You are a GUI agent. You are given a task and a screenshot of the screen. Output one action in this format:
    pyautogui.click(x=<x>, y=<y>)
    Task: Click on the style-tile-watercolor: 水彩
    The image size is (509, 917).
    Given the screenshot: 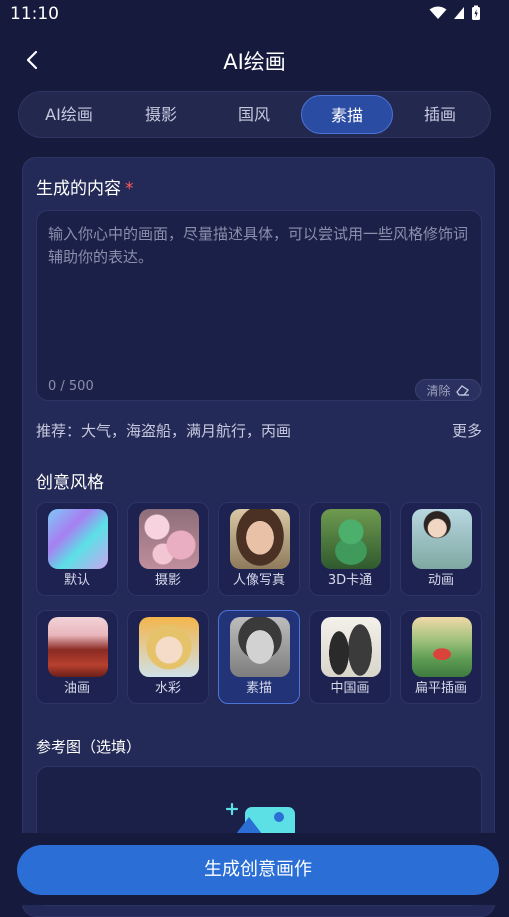 What is the action you would take?
    pyautogui.click(x=168, y=657)
    